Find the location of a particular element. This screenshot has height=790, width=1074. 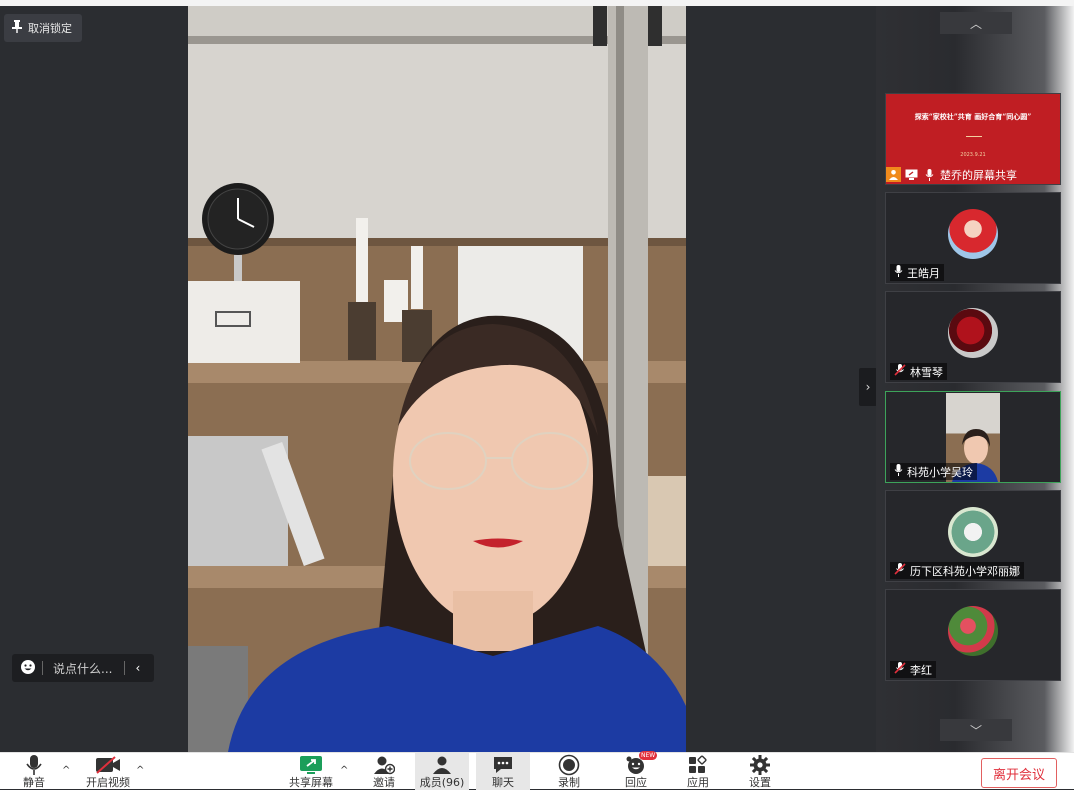

screen-share-icon is located at coordinates (911, 174).